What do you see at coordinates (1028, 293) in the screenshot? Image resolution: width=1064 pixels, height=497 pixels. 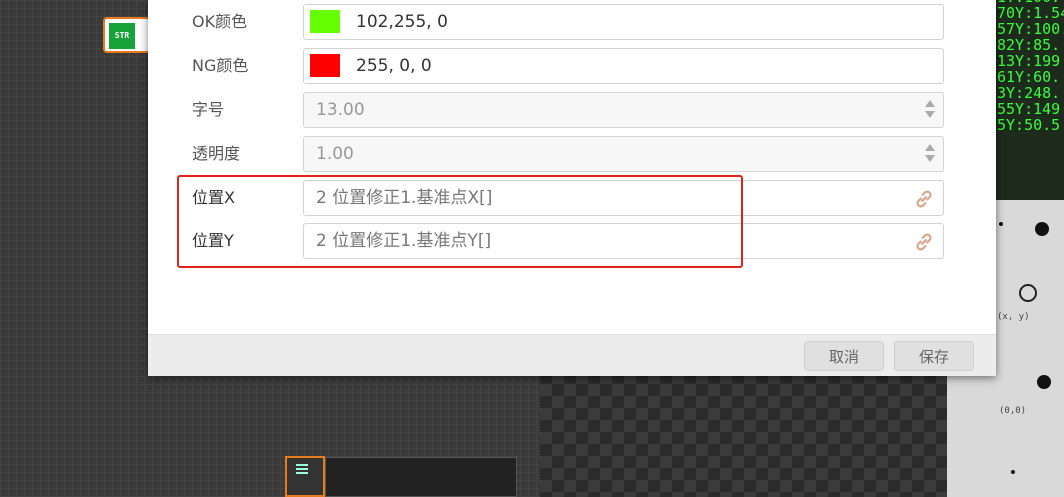 I see `marker-ring` at bounding box center [1028, 293].